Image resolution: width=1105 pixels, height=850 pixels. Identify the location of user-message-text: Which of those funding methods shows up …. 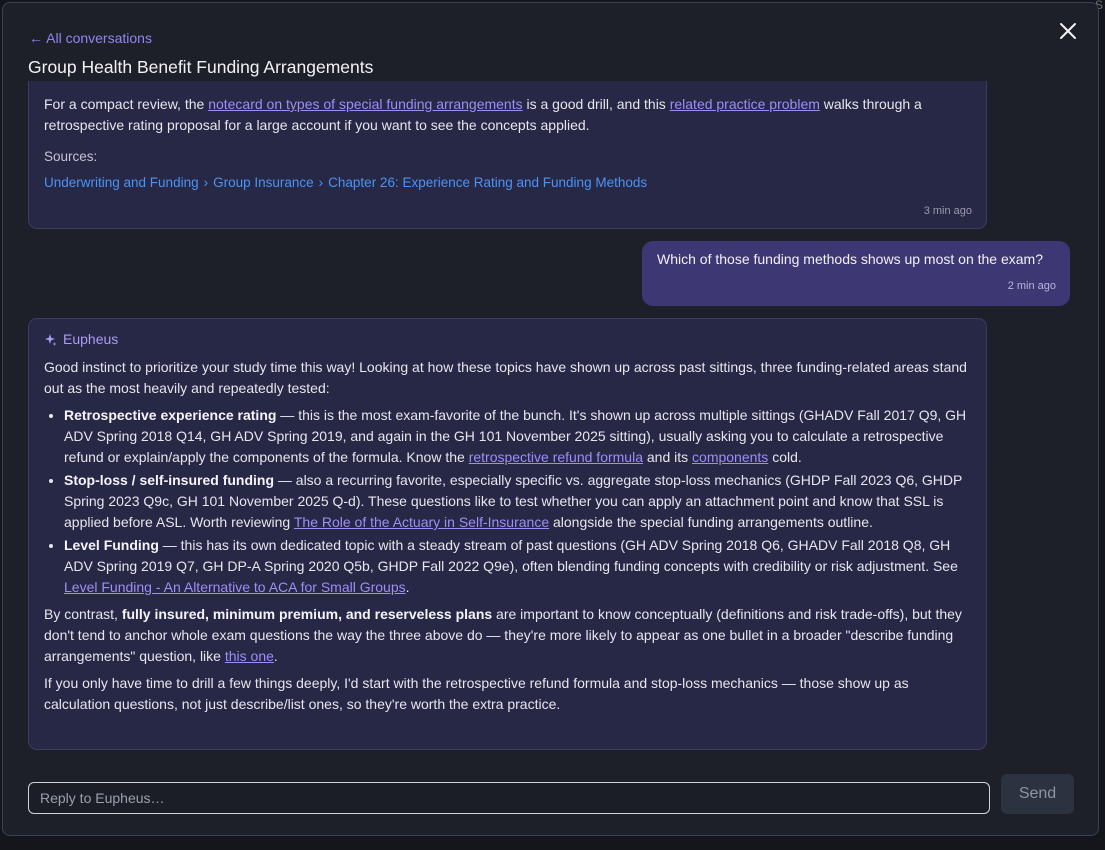
(850, 259).